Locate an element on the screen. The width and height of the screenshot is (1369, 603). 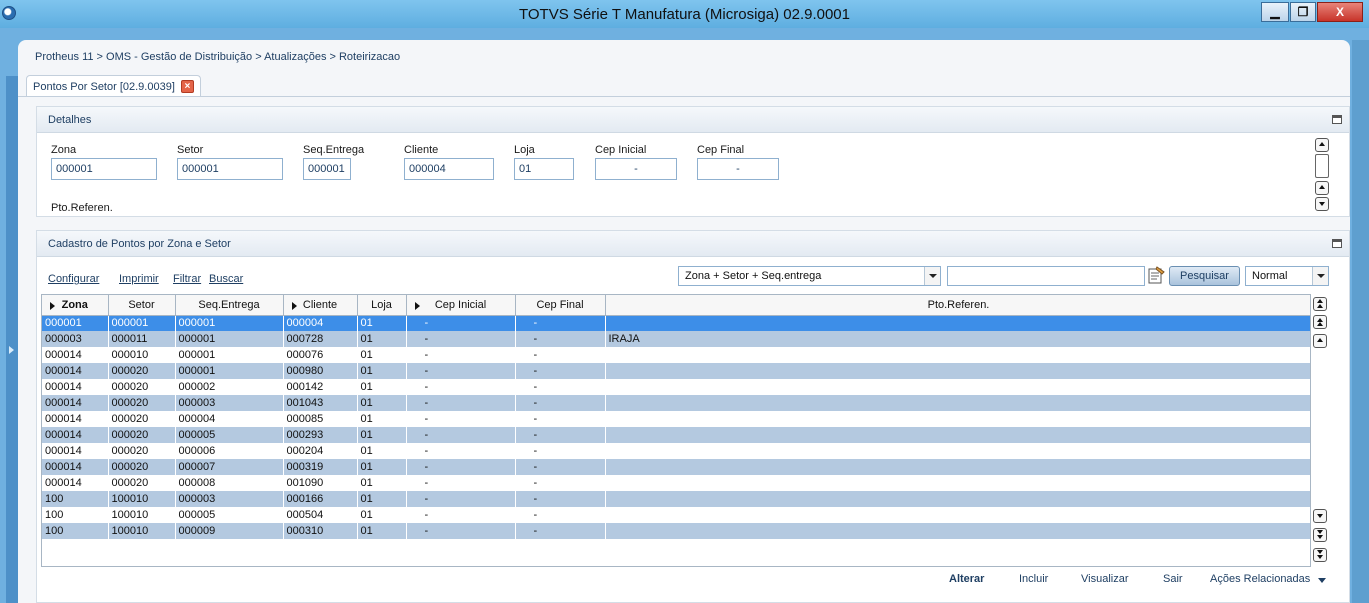
cliente-field: 000004 is located at coordinates (449, 169).